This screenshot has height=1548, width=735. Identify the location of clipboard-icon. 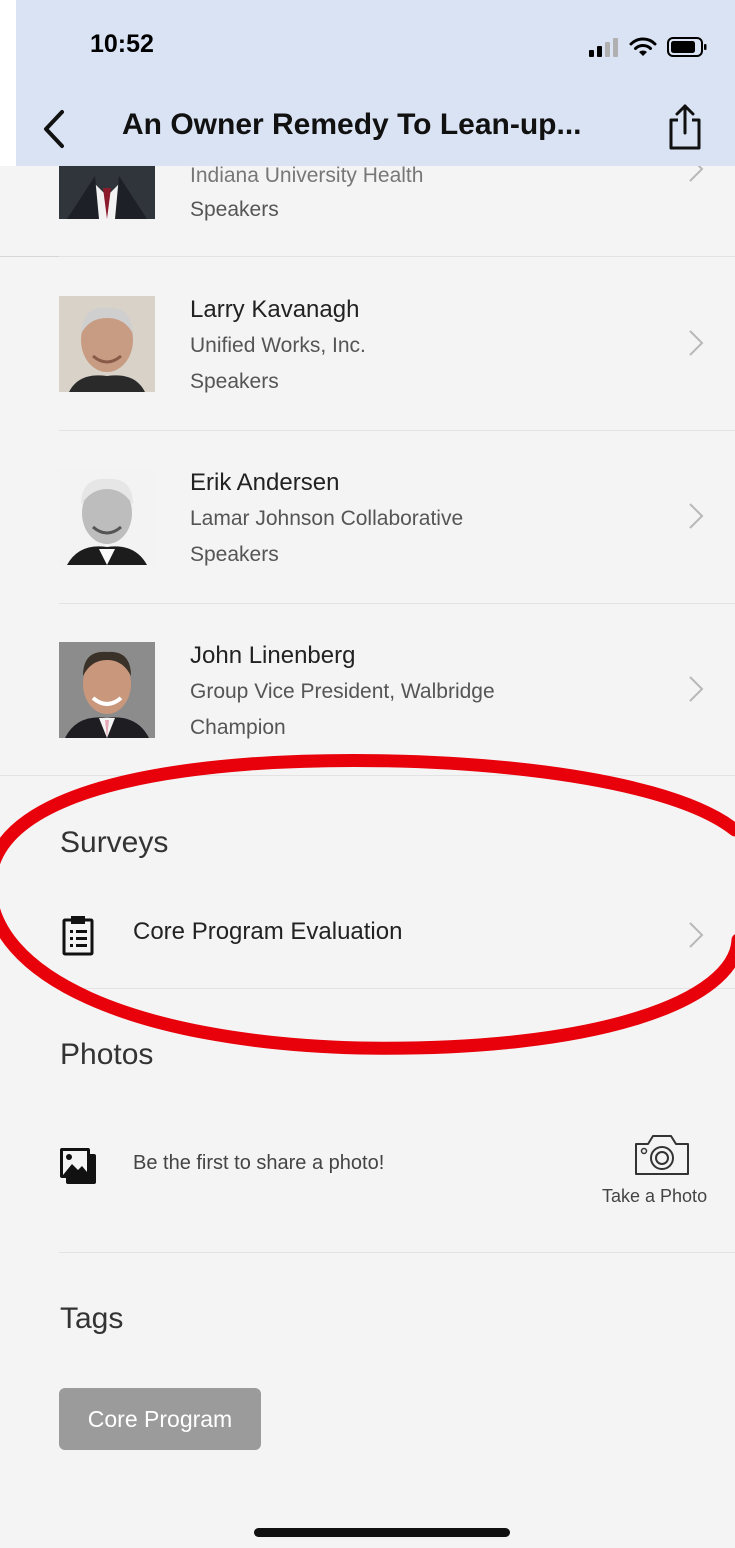
(78, 936).